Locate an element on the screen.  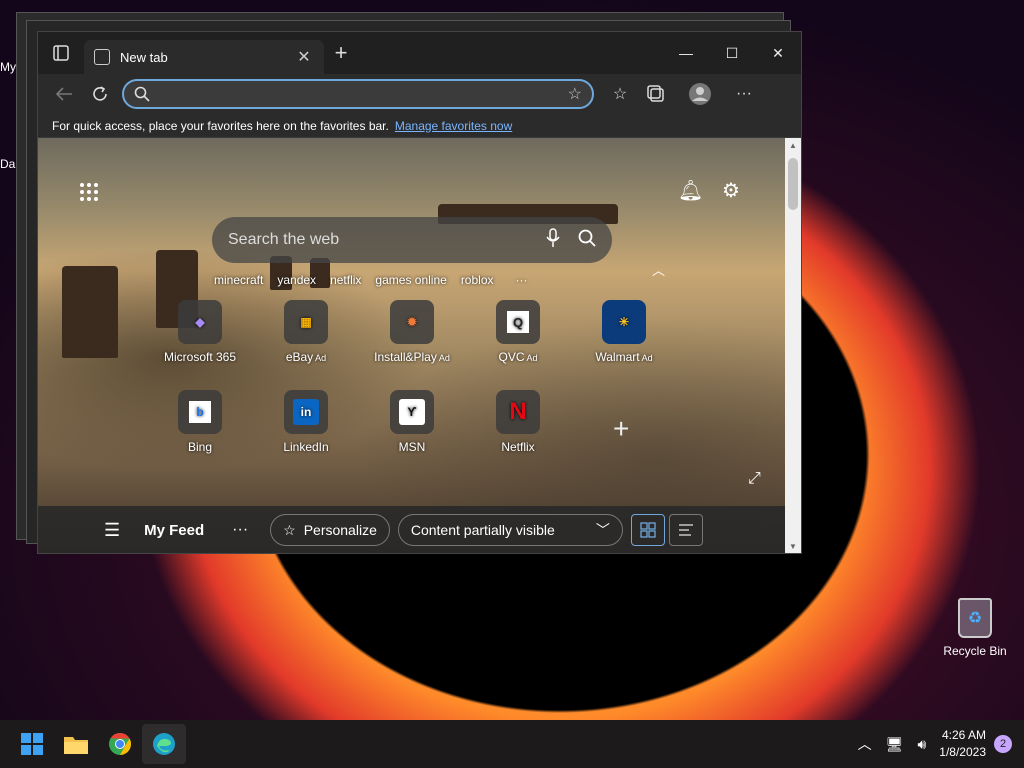
grid-view-button is located at coordinates (647, 530).